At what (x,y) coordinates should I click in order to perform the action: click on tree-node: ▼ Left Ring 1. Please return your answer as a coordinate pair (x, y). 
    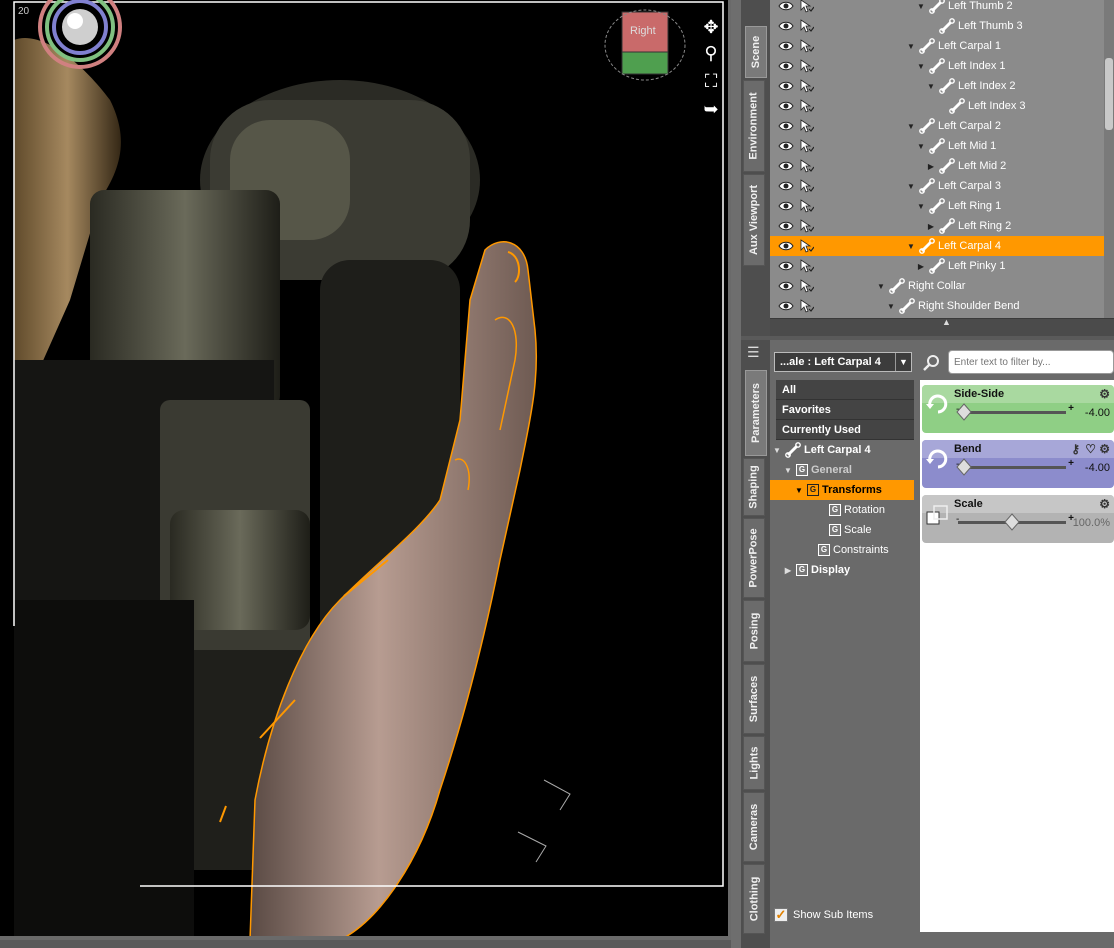
    Looking at the image, I should click on (958, 206).